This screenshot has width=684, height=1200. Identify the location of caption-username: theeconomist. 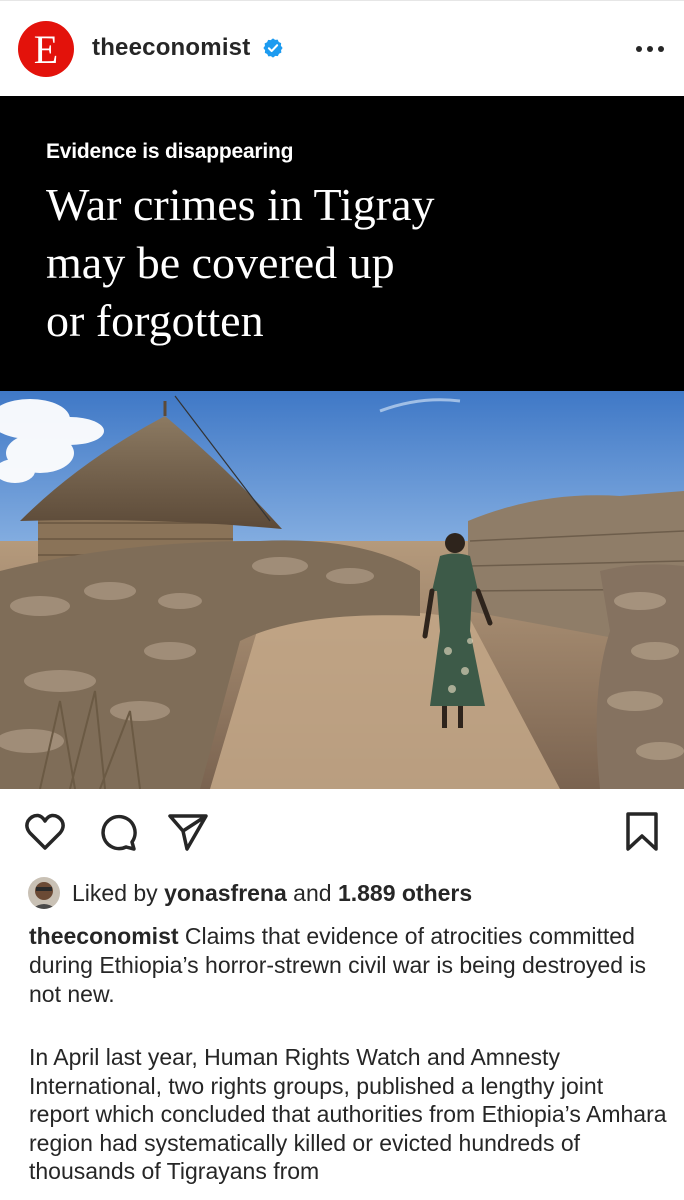
(104, 936).